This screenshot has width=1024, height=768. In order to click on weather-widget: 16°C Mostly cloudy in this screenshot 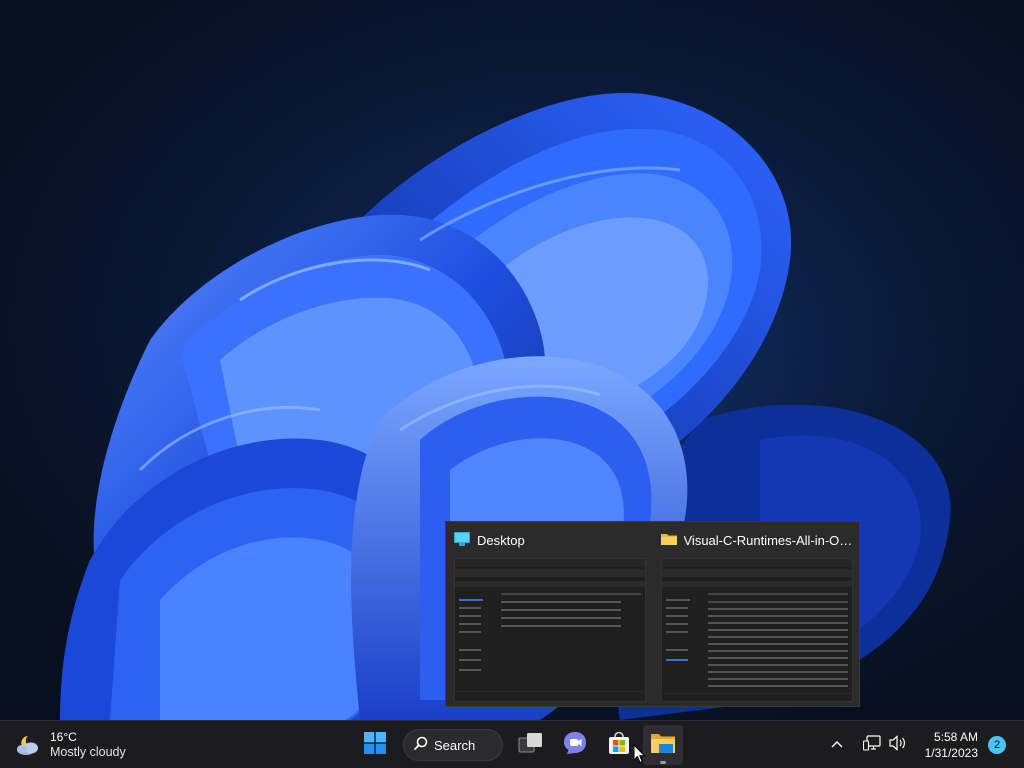, I will do `click(70, 745)`.